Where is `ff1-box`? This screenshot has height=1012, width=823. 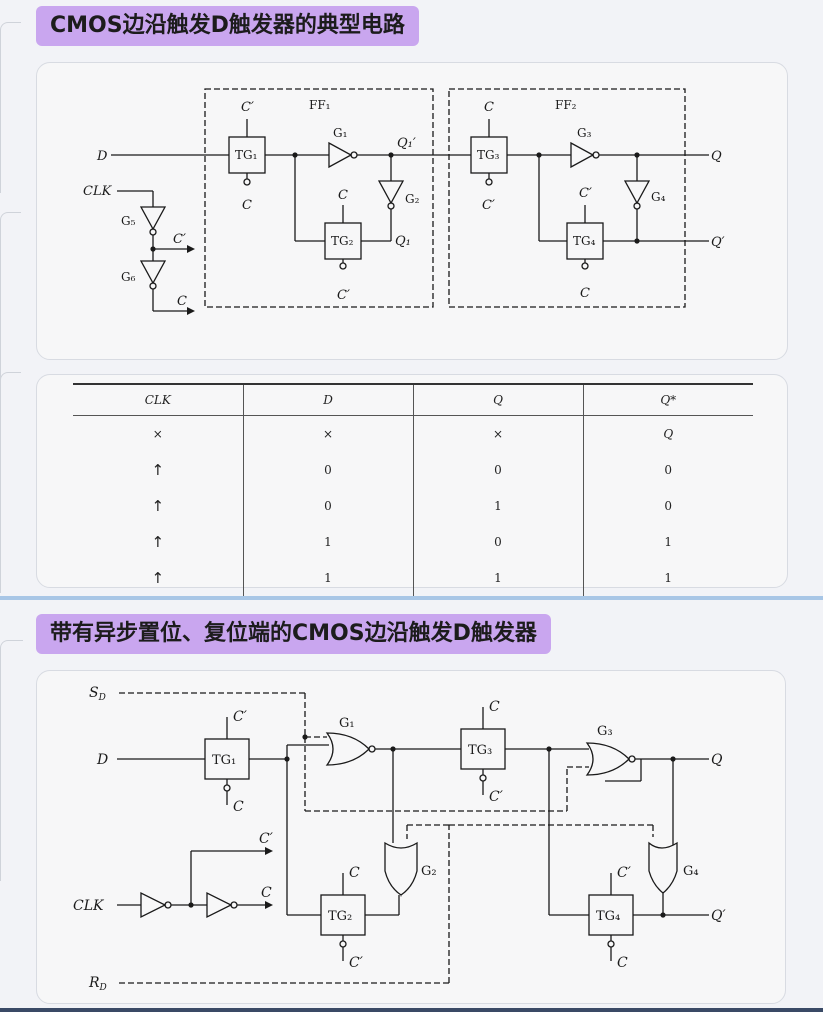 ff1-box is located at coordinates (319, 198).